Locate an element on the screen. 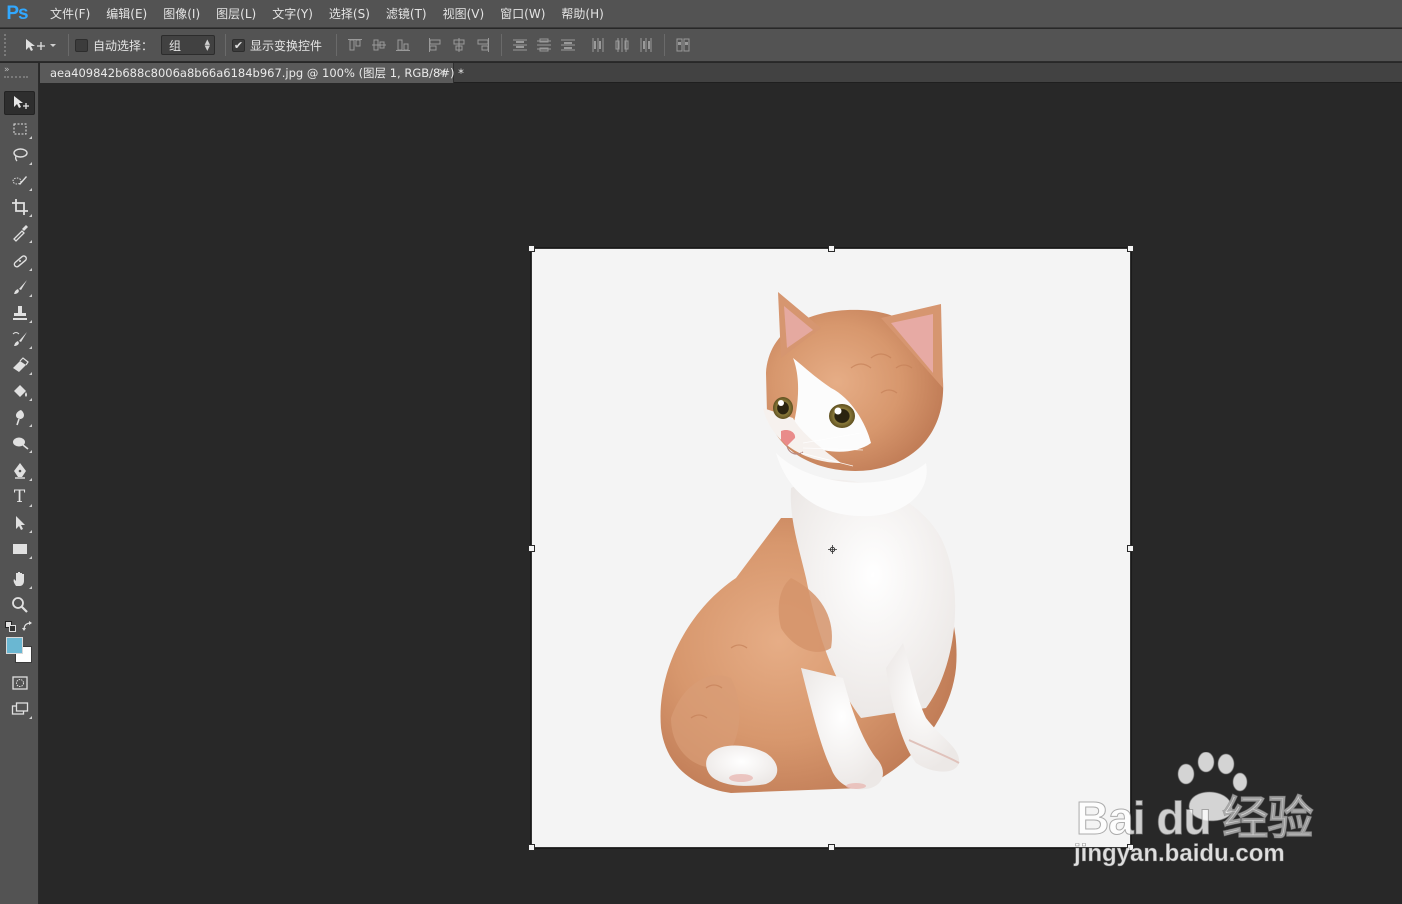 The height and width of the screenshot is (904, 1402). healing-brush-icon is located at coordinates (20, 261).